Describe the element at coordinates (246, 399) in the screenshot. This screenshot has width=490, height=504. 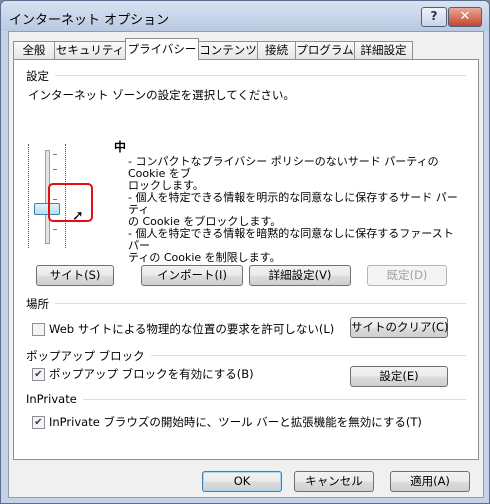
I see `inprivate-group-line` at that location.